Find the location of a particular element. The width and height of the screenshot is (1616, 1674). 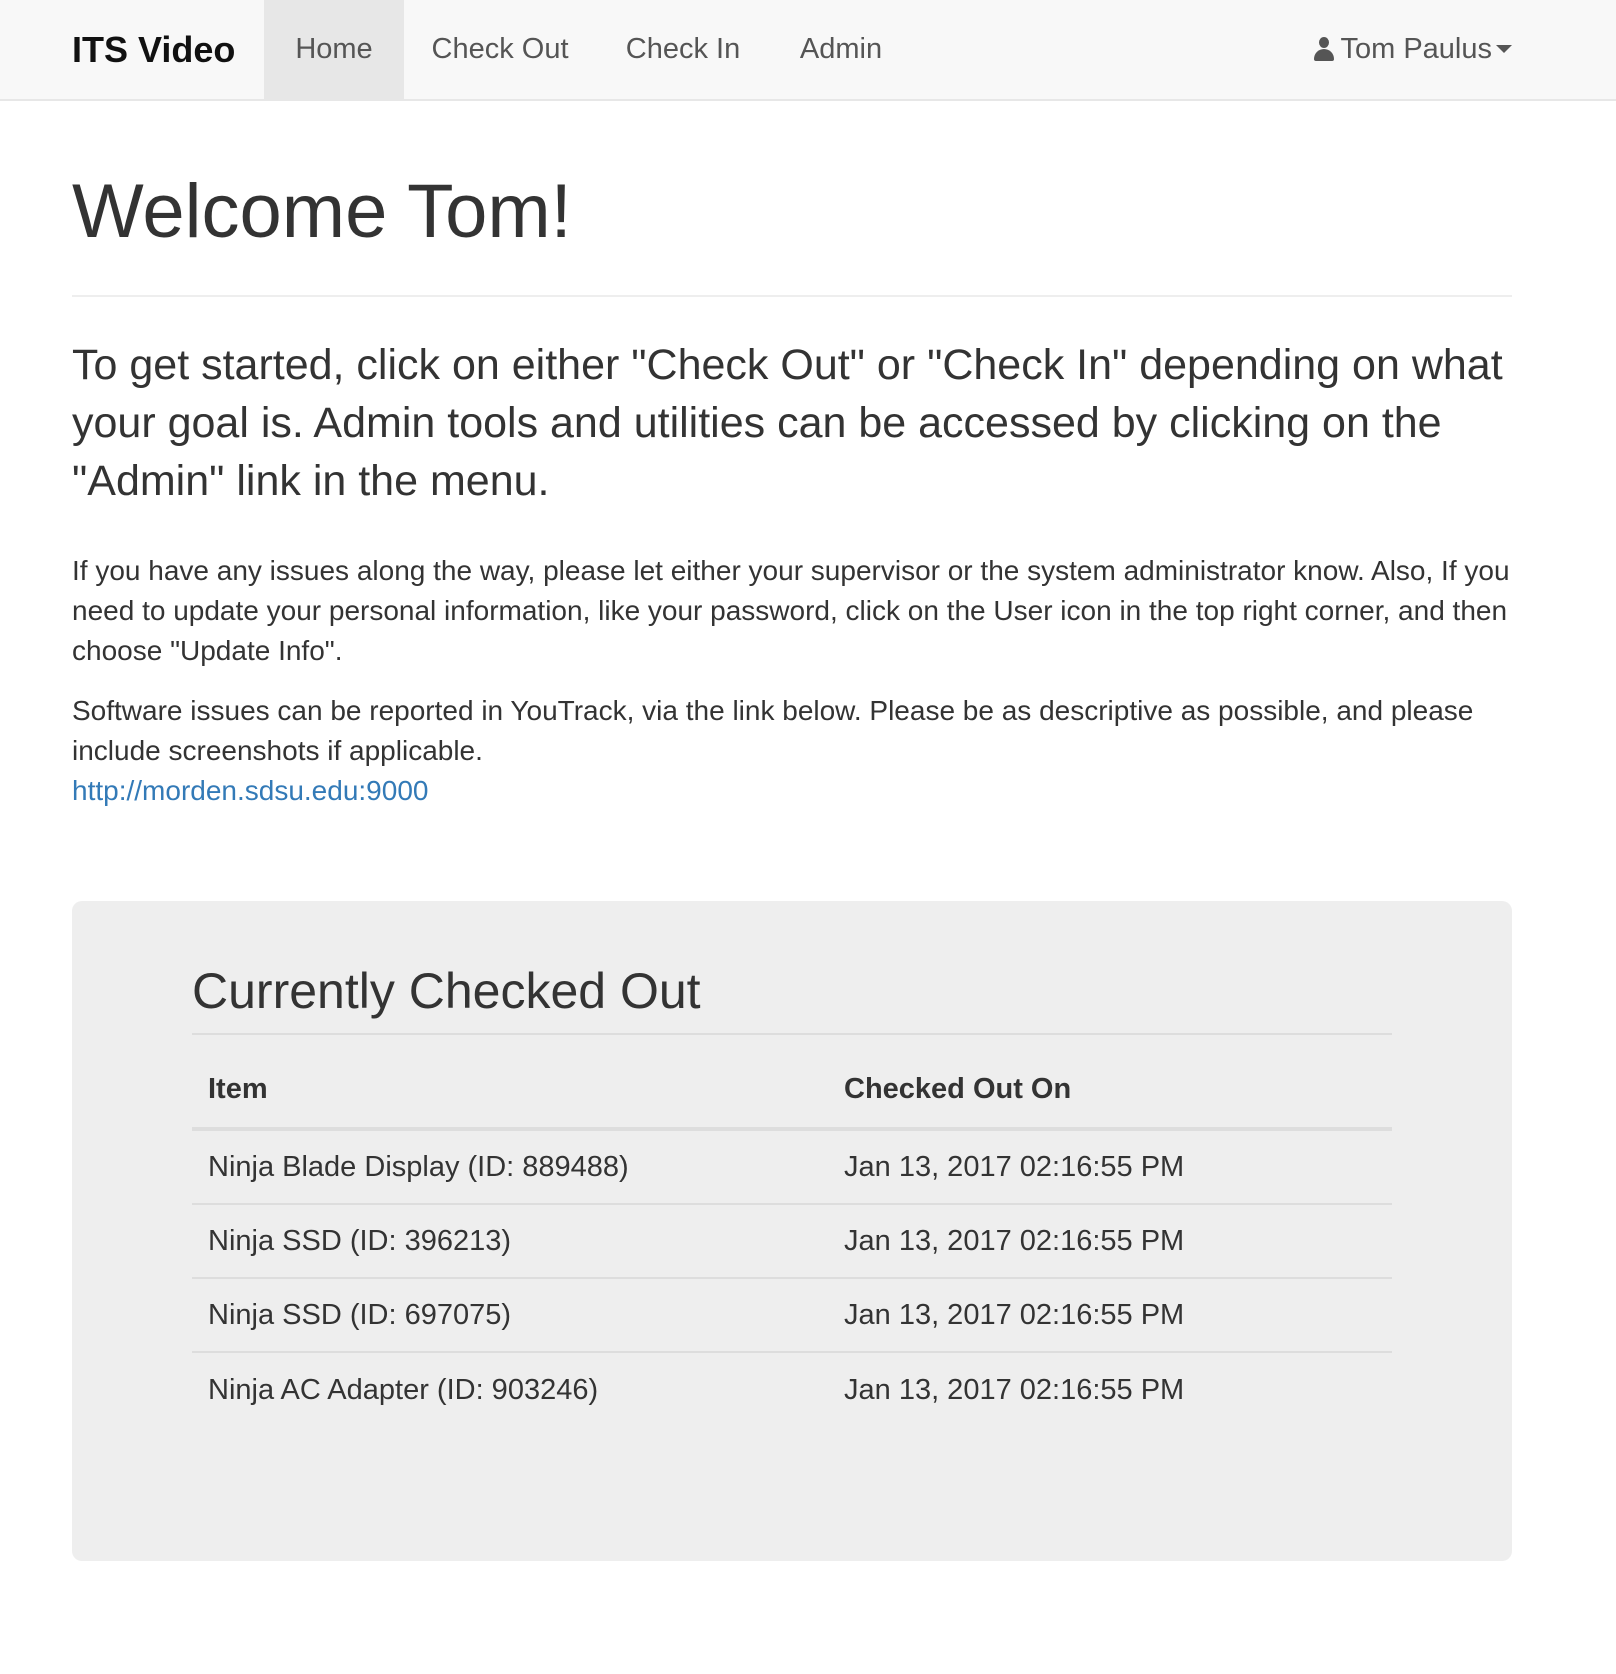

user-icon is located at coordinates (1324, 49).